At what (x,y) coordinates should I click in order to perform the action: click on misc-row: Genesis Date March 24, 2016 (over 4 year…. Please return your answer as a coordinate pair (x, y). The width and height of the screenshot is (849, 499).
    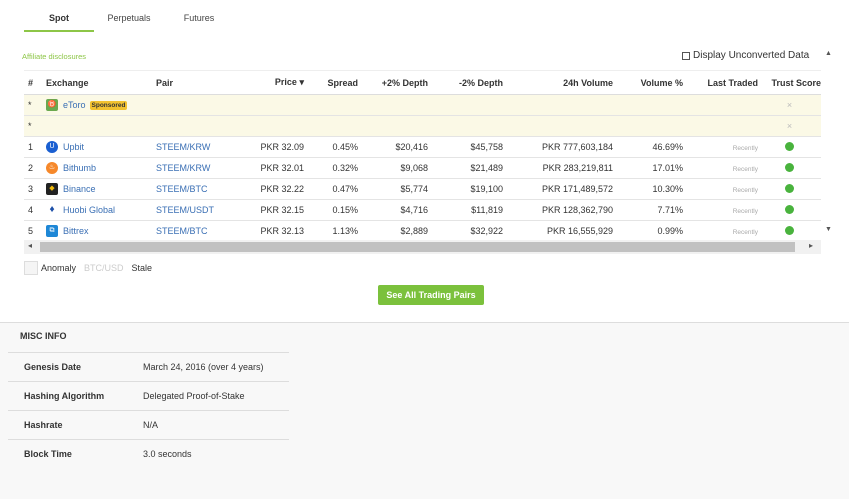
    Looking at the image, I should click on (148, 366).